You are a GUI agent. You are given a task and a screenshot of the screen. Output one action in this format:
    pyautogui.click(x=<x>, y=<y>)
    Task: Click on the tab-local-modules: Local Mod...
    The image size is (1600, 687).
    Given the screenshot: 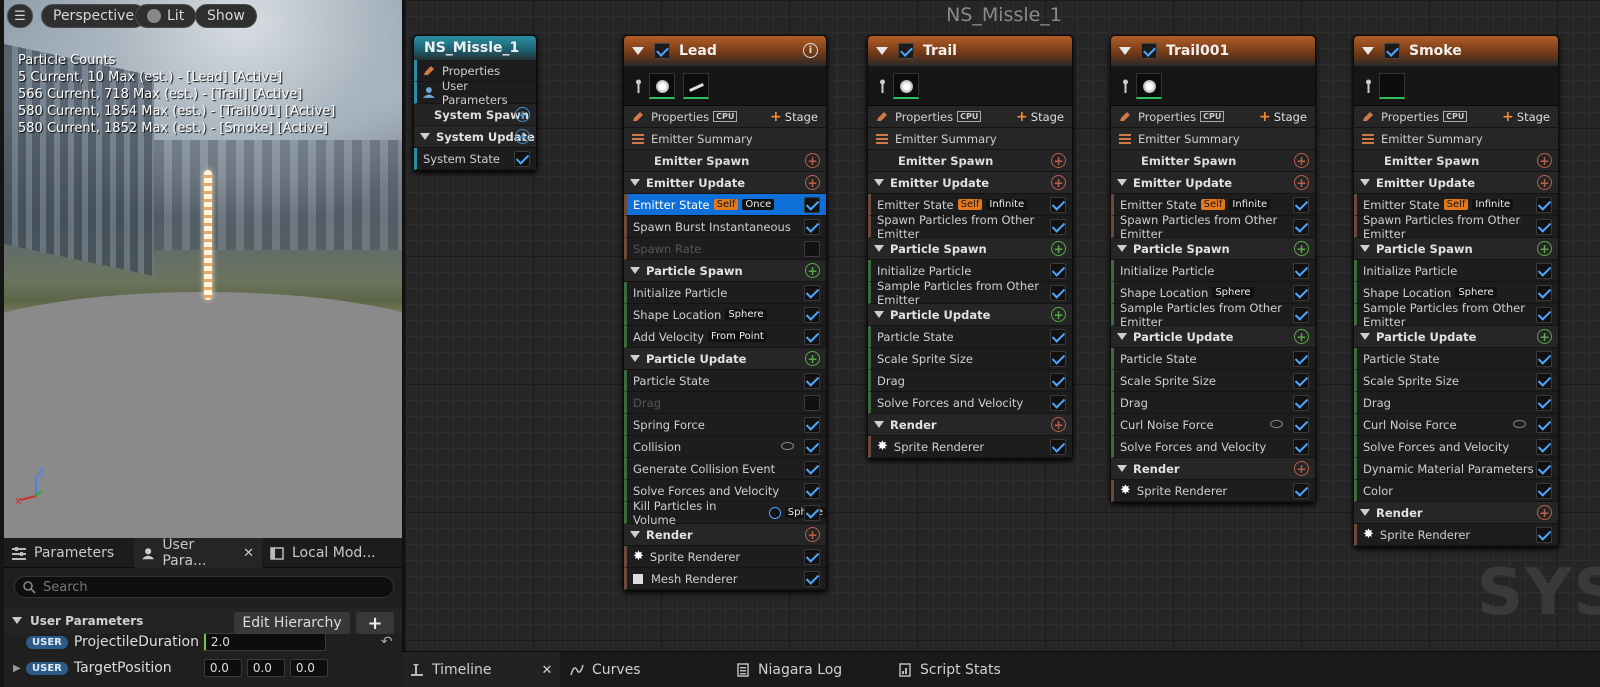 What is the action you would take?
    pyautogui.click(x=327, y=553)
    